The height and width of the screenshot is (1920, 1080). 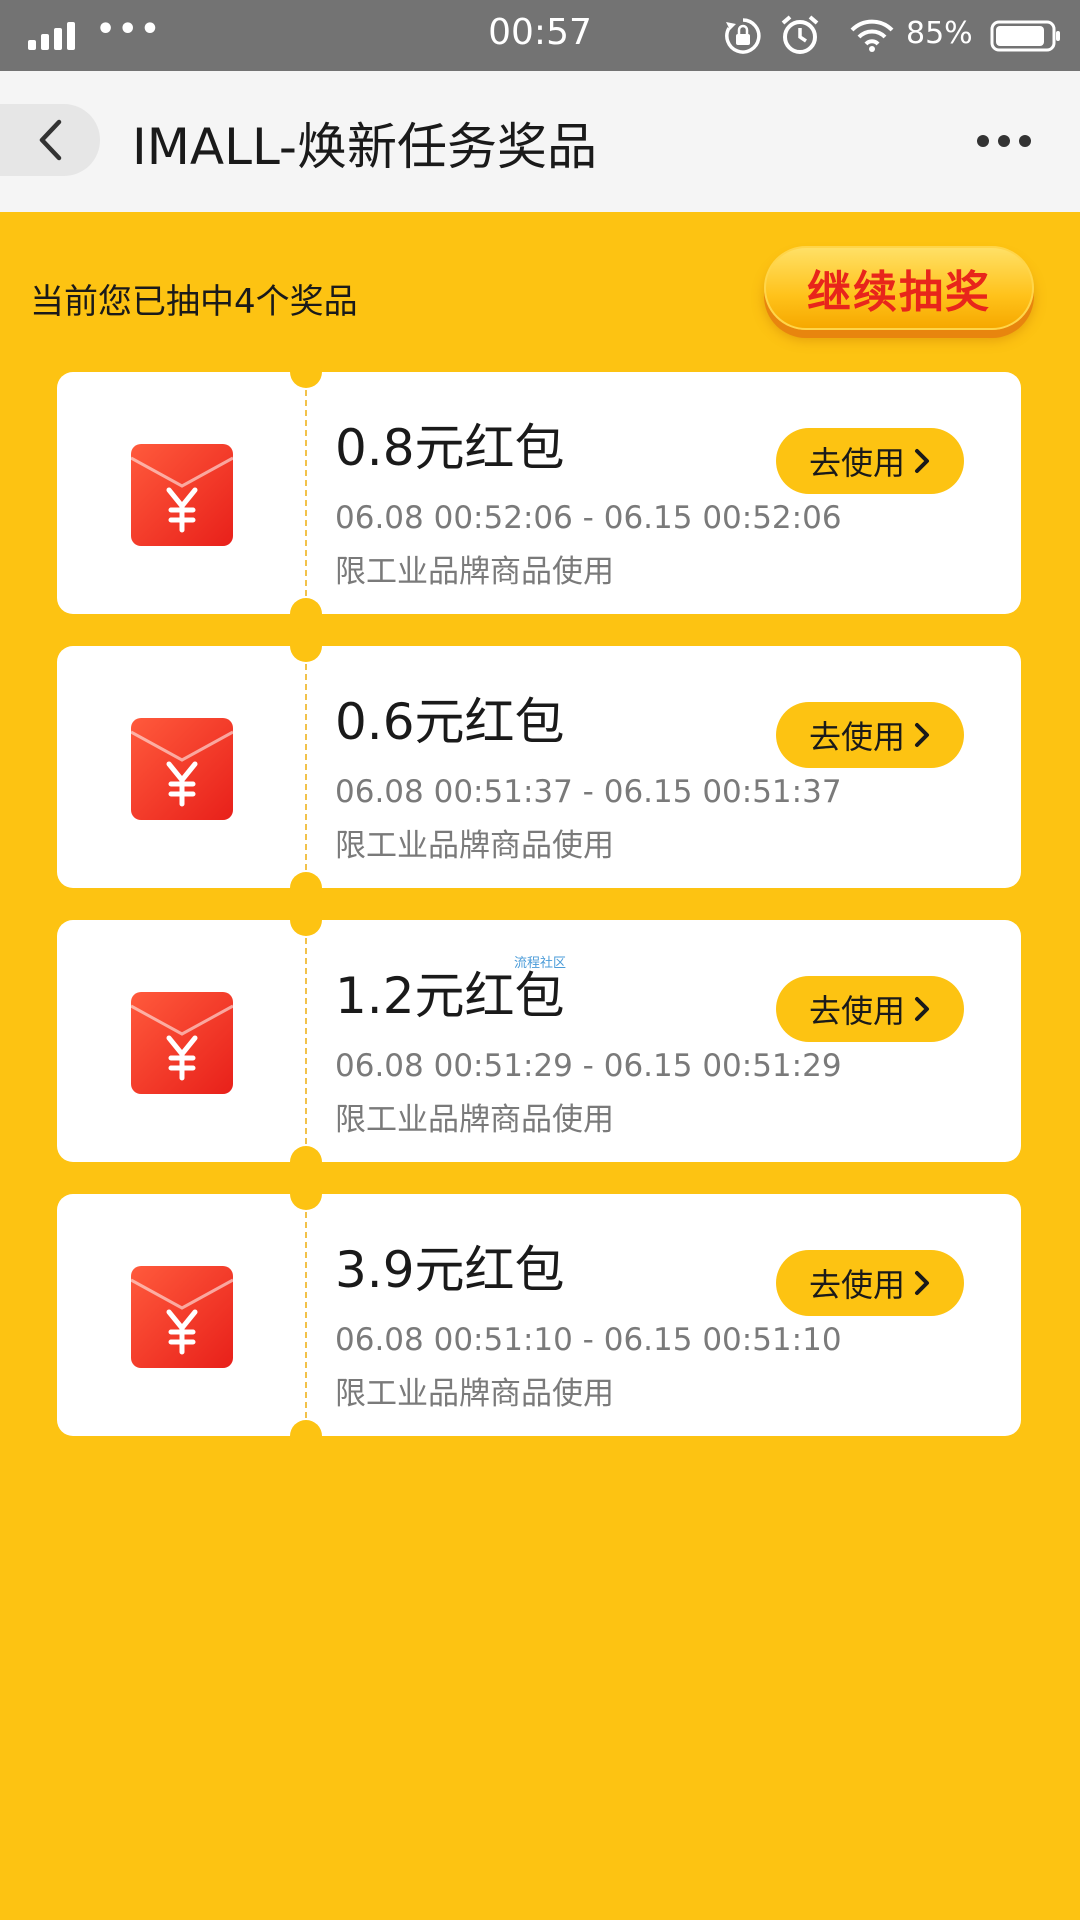 What do you see at coordinates (450, 1270) in the screenshot?
I see `prize-name: 3.9元红包` at bounding box center [450, 1270].